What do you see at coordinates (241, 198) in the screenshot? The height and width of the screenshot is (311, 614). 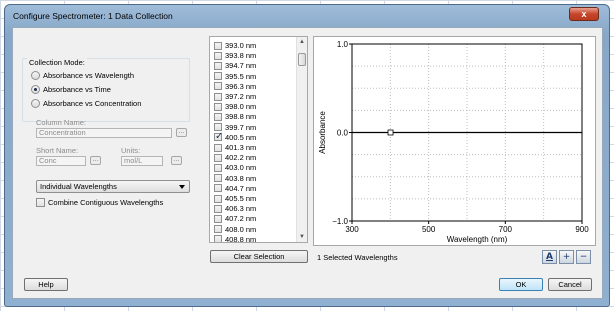 I see `wavelength-label: 405.5 nm` at bounding box center [241, 198].